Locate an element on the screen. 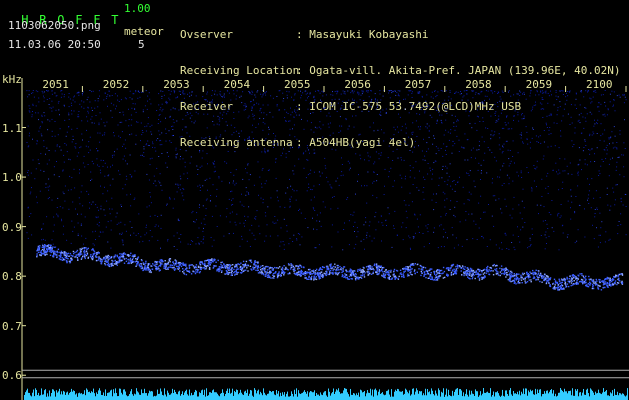 The width and height of the screenshot is (629, 400). x-tick-label: 2051 is located at coordinates (55, 84).